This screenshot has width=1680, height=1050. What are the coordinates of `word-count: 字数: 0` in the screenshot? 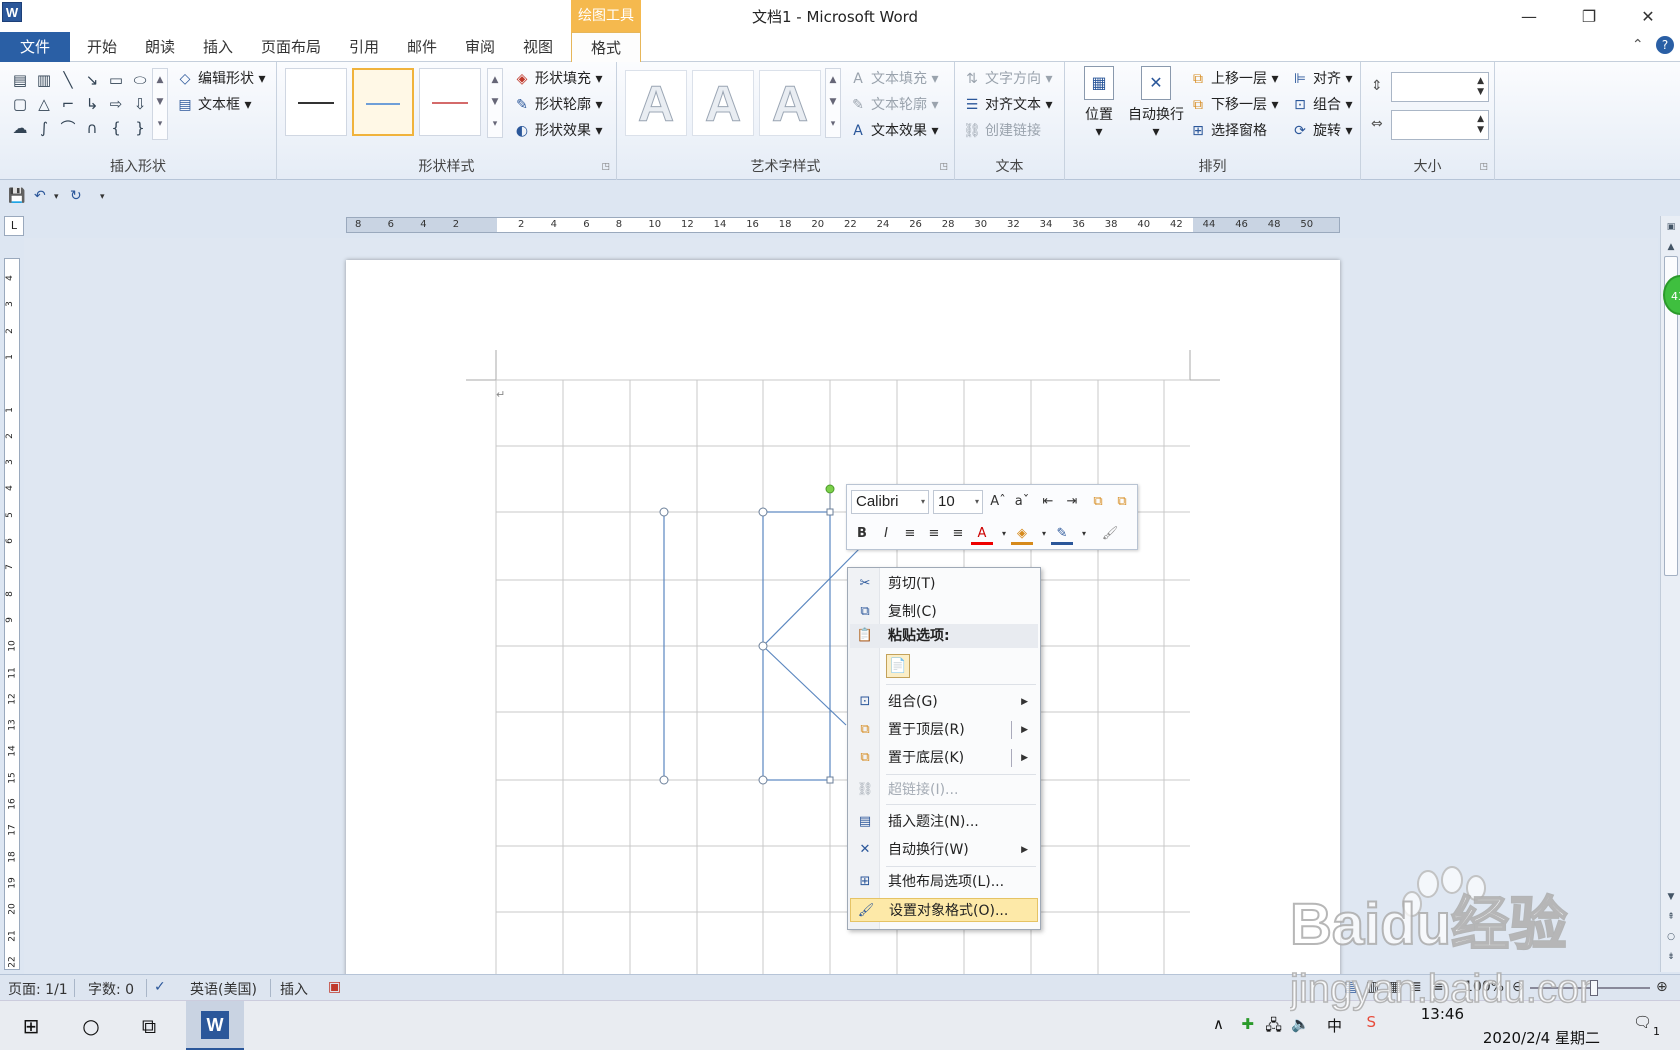 It's located at (111, 989).